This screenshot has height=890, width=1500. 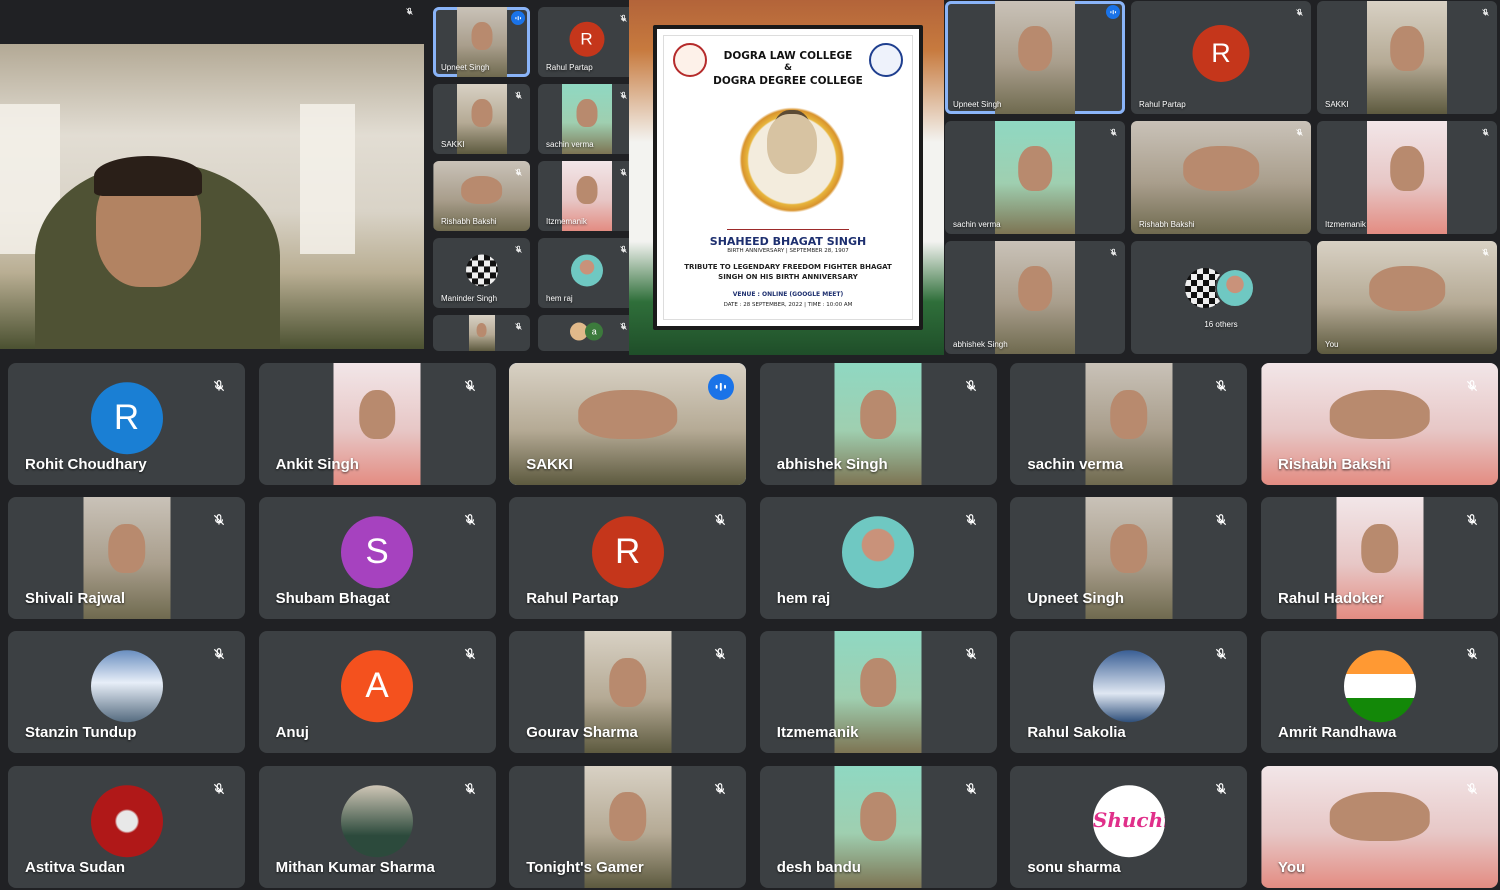 What do you see at coordinates (1332, 344) in the screenshot?
I see `participant-name: You` at bounding box center [1332, 344].